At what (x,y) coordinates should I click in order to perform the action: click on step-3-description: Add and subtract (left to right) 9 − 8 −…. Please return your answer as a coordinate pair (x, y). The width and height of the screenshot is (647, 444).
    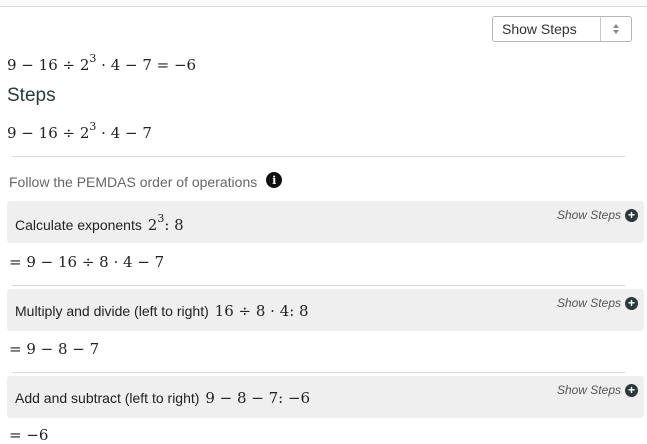
    Looking at the image, I should click on (163, 398).